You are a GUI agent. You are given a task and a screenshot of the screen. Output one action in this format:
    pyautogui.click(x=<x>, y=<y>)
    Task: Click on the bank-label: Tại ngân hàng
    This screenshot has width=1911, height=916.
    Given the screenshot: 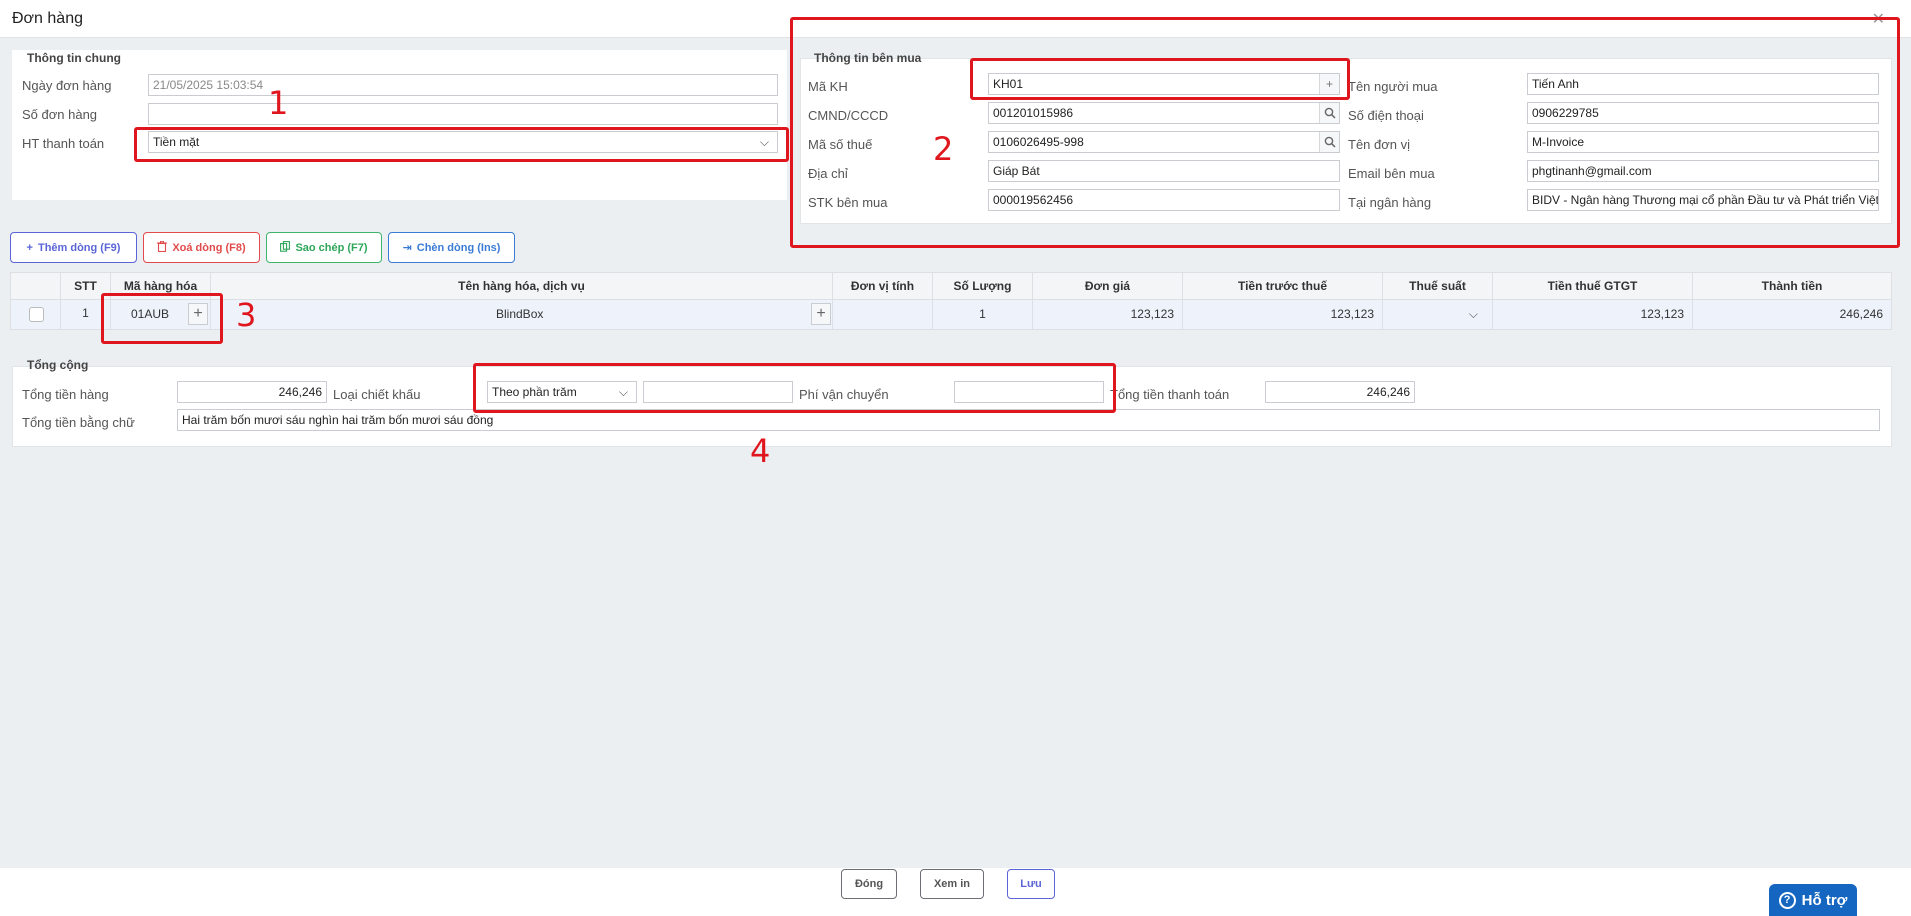 What is the action you would take?
    pyautogui.click(x=1390, y=202)
    